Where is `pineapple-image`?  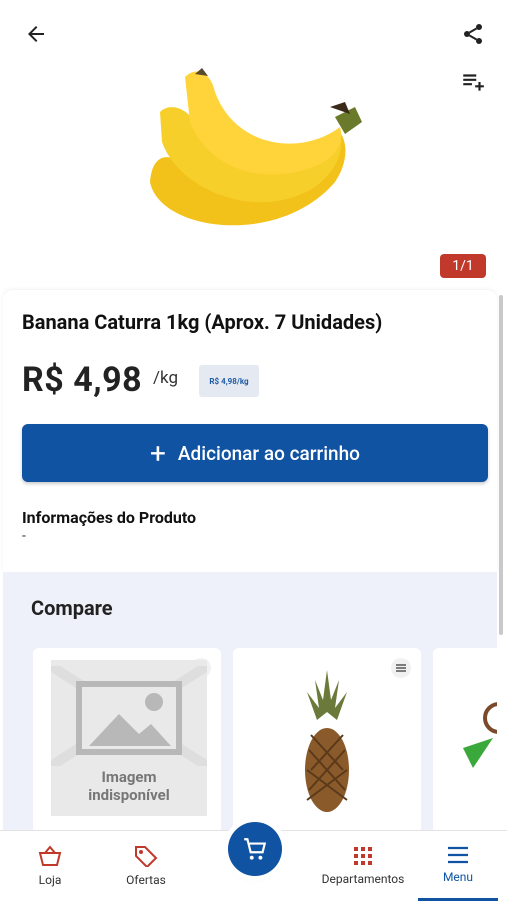
pineapple-image is located at coordinates (327, 742).